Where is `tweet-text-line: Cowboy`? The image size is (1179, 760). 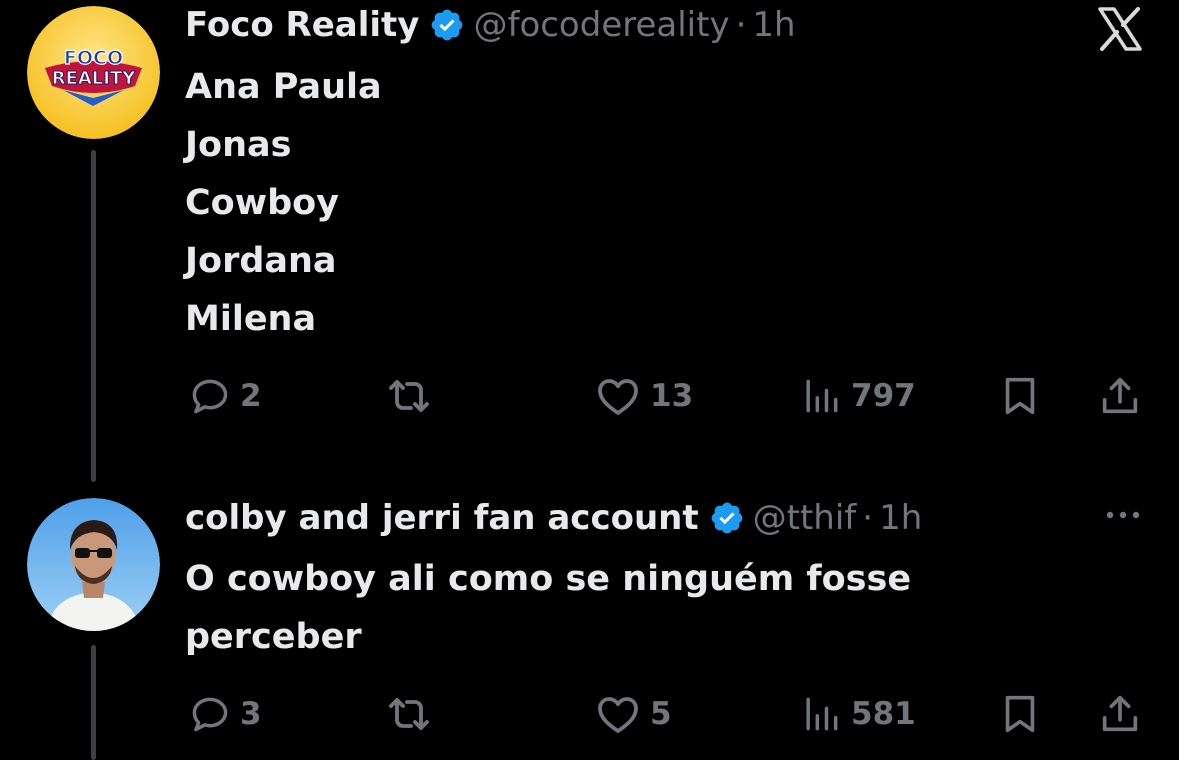 tweet-text-line: Cowboy is located at coordinates (262, 203).